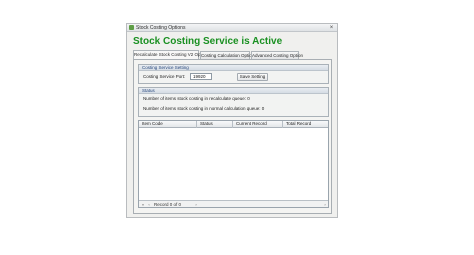 This screenshot has width=474, height=255. What do you see at coordinates (131, 27) in the screenshot?
I see `app-icon` at bounding box center [131, 27].